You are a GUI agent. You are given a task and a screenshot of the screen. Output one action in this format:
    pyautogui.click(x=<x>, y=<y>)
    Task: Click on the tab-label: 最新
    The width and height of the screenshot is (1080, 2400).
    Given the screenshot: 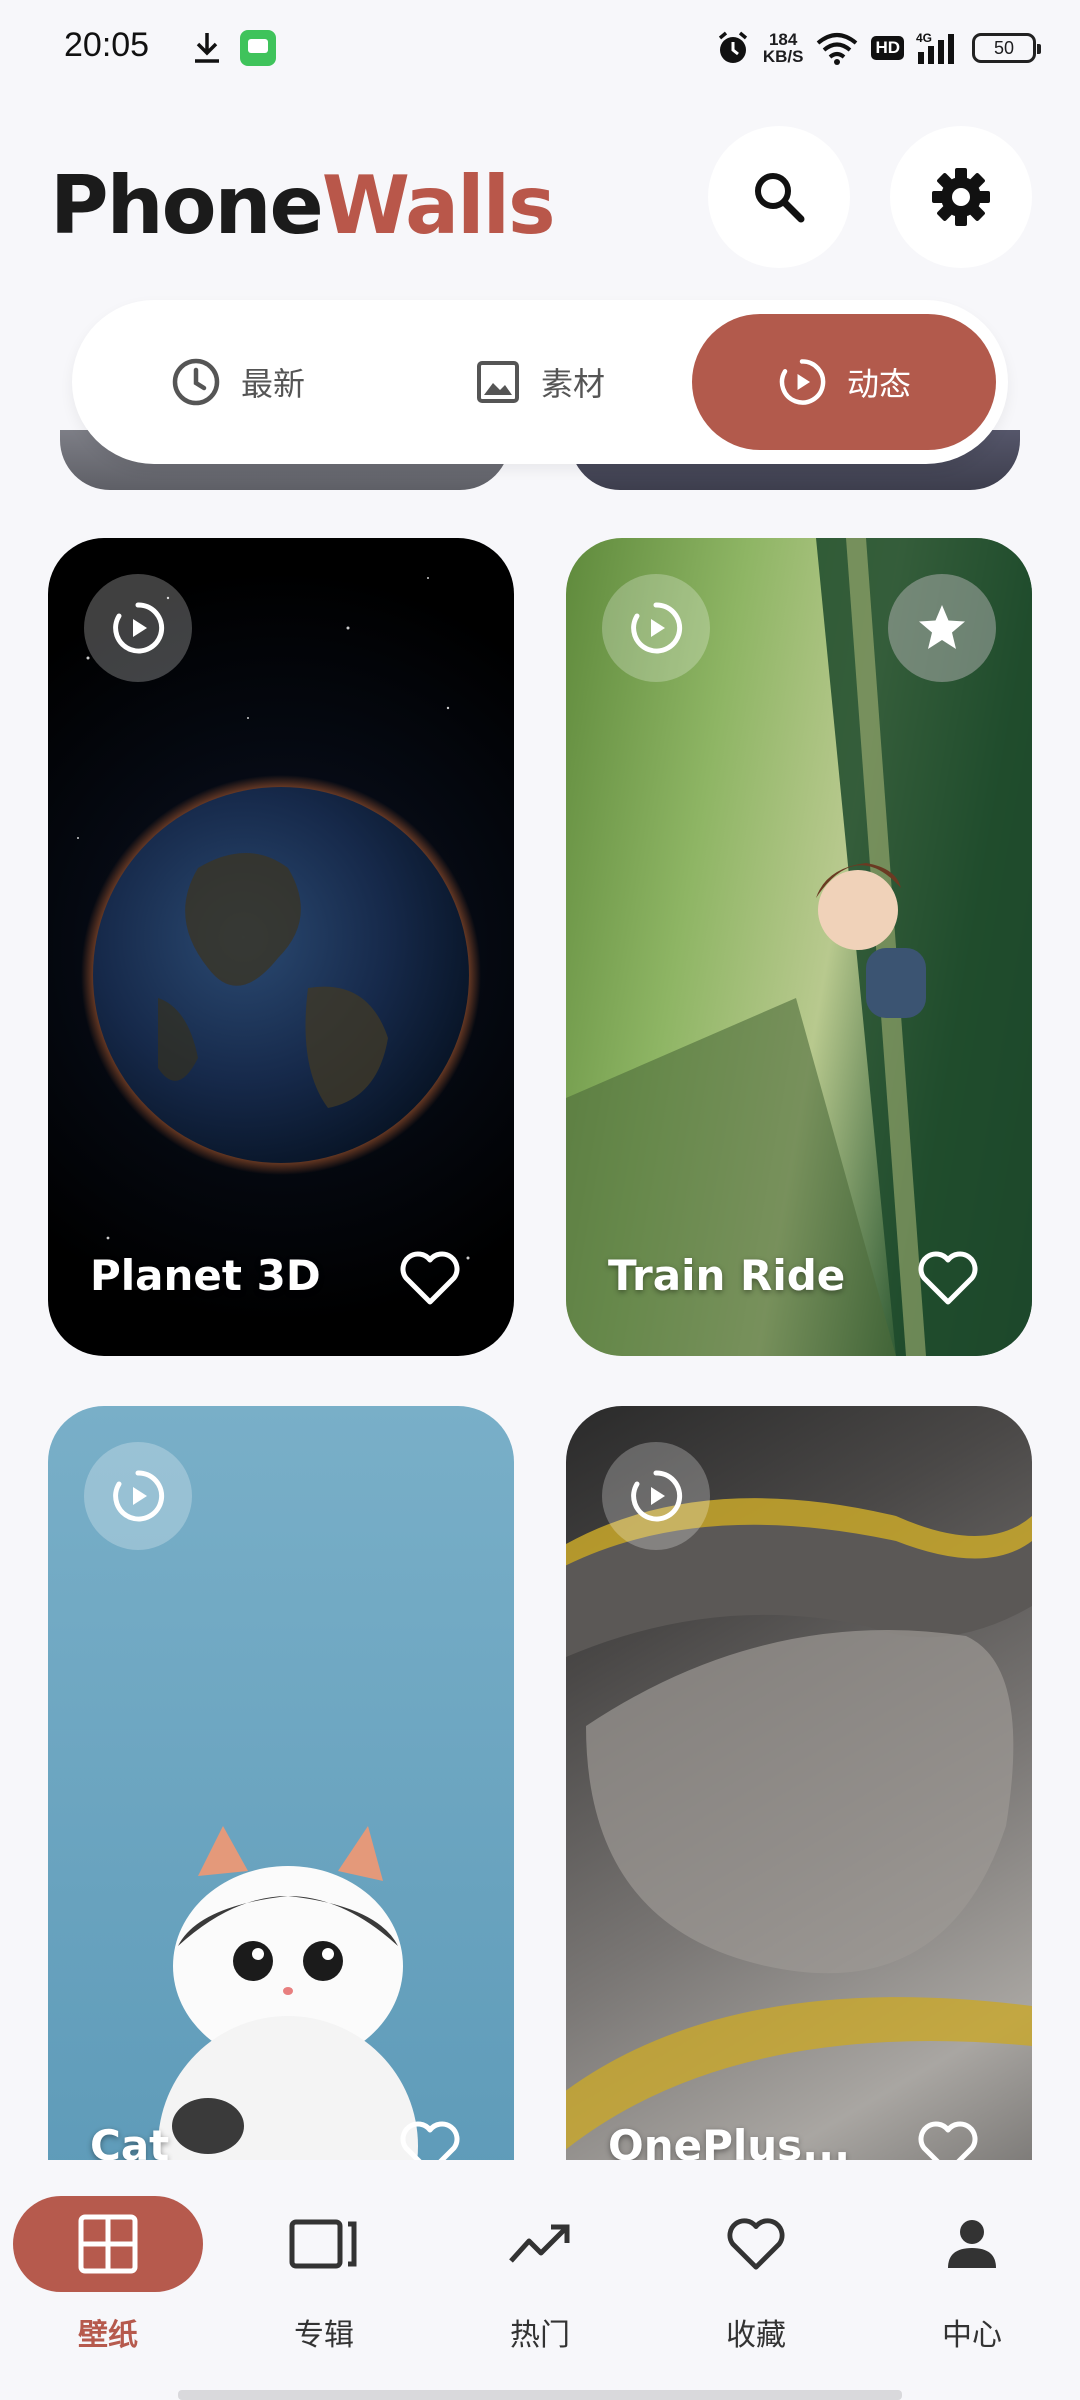 What is the action you would take?
    pyautogui.click(x=272, y=384)
    